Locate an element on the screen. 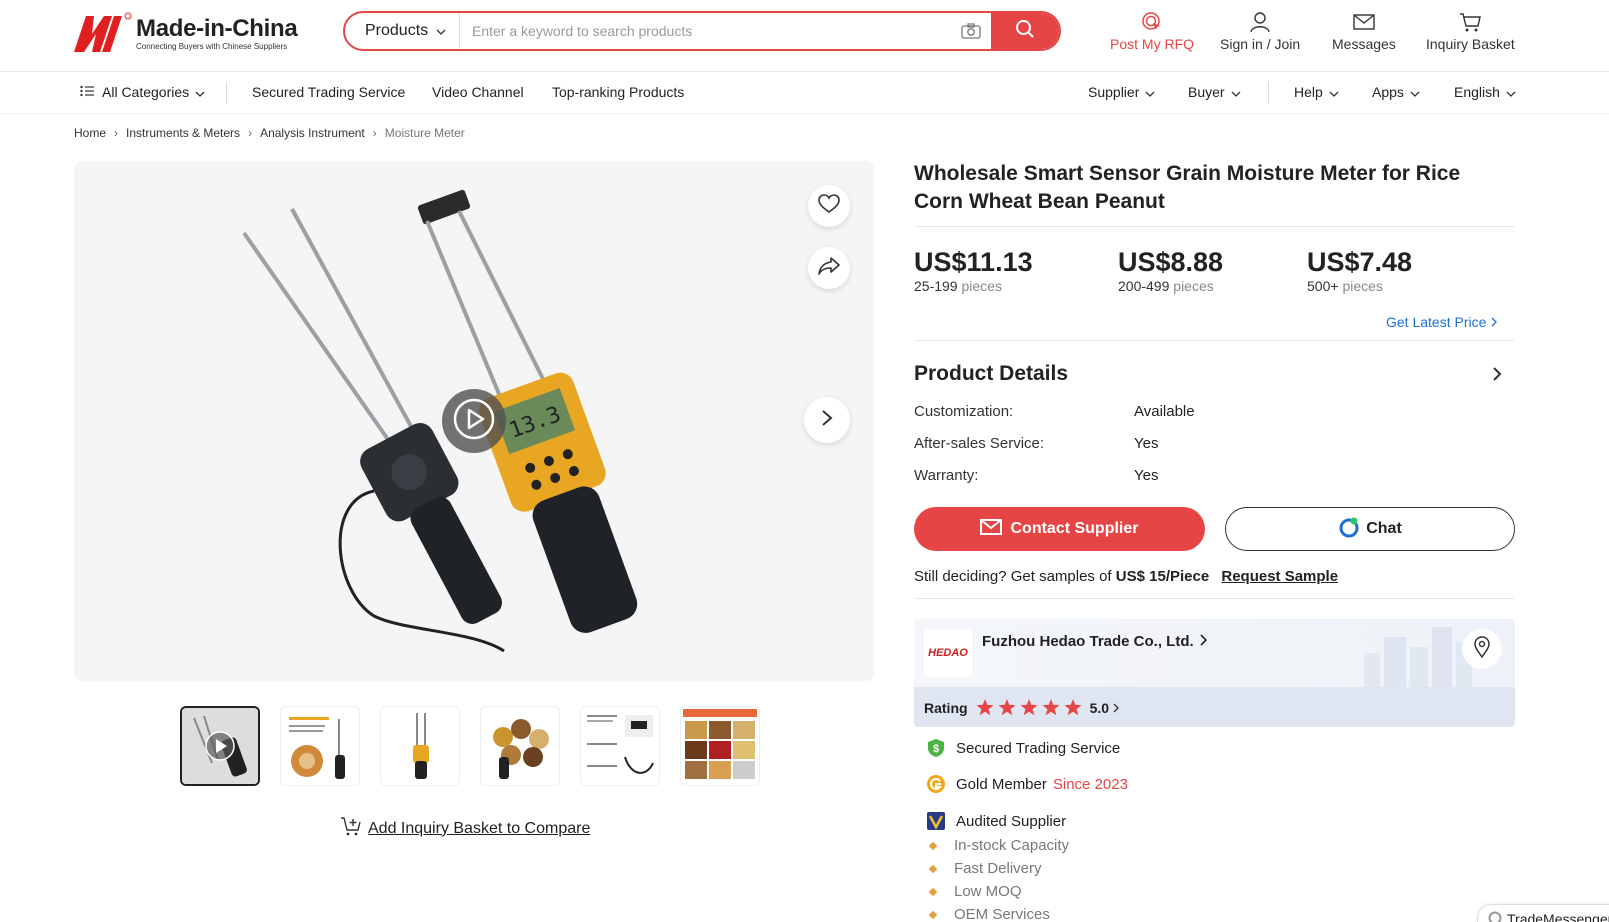  cart-icon is located at coordinates (1470, 22).